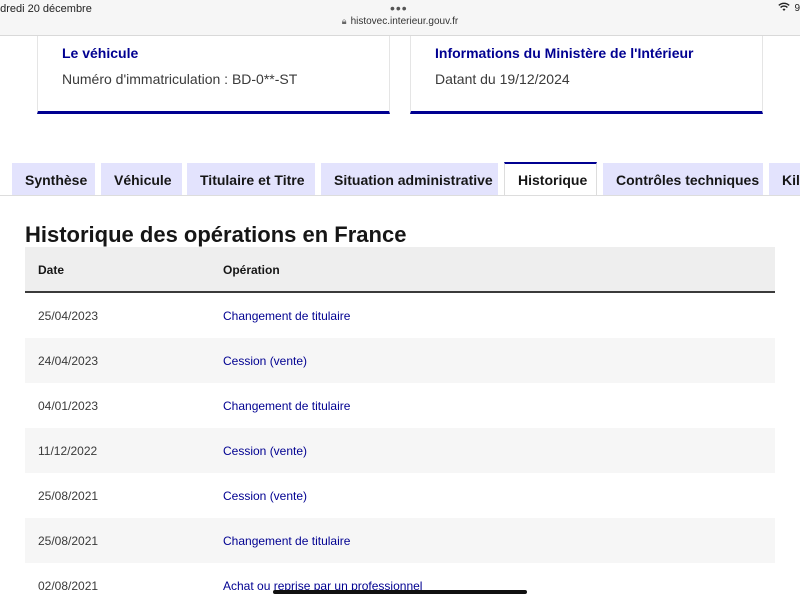  I want to click on history-title: Historique des opérations en France, so click(216, 234).